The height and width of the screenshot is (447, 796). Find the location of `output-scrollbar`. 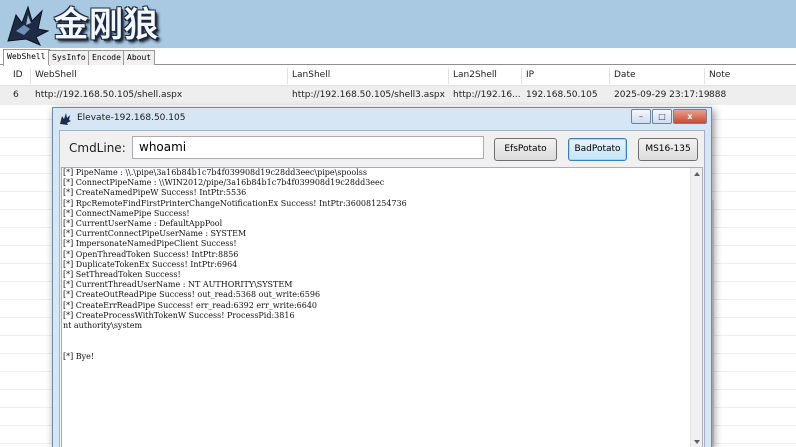

output-scrollbar is located at coordinates (696, 307).